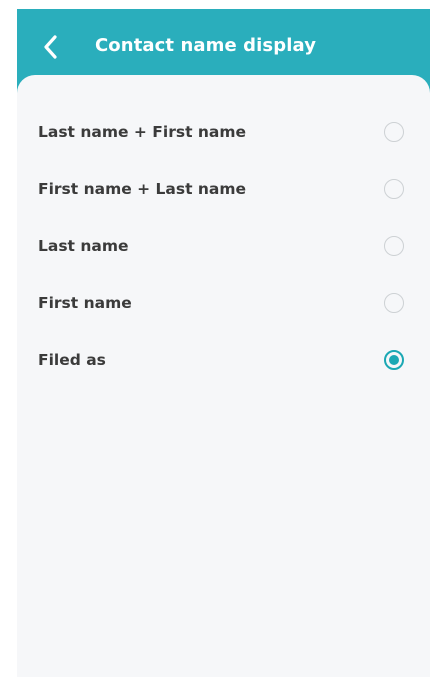 The height and width of the screenshot is (677, 437). I want to click on back-button, so click(51, 47).